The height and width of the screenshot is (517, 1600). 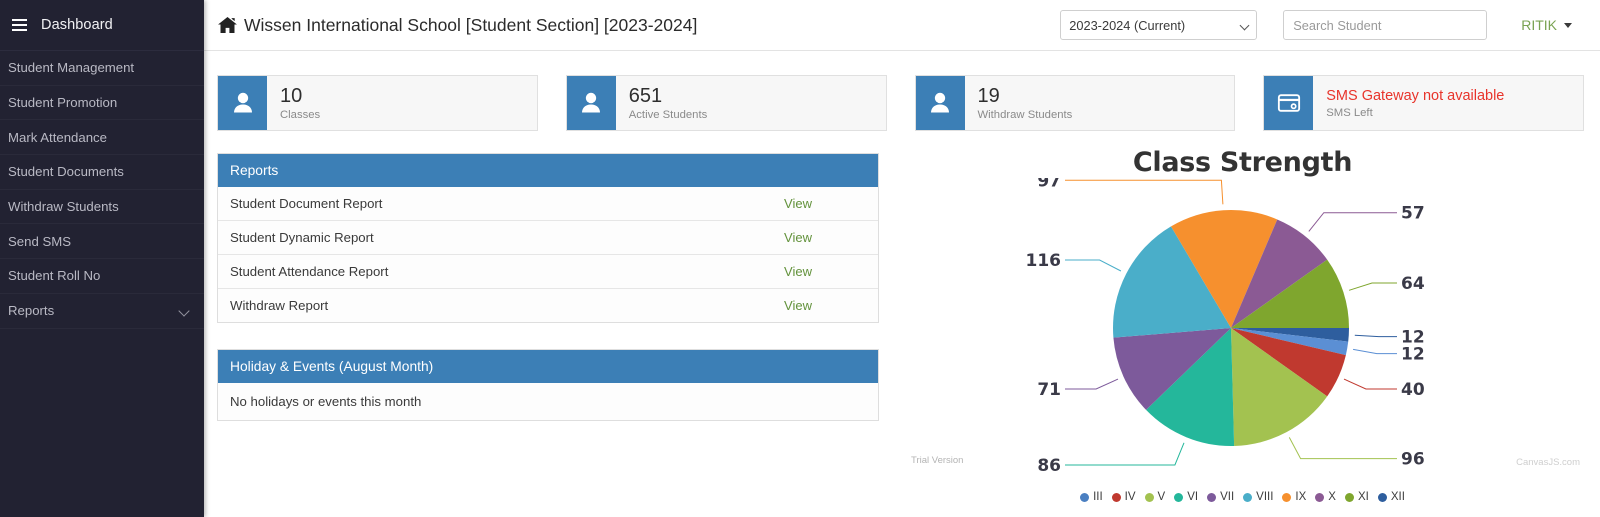 I want to click on sidebar-brand: Dashboard, so click(x=102, y=25).